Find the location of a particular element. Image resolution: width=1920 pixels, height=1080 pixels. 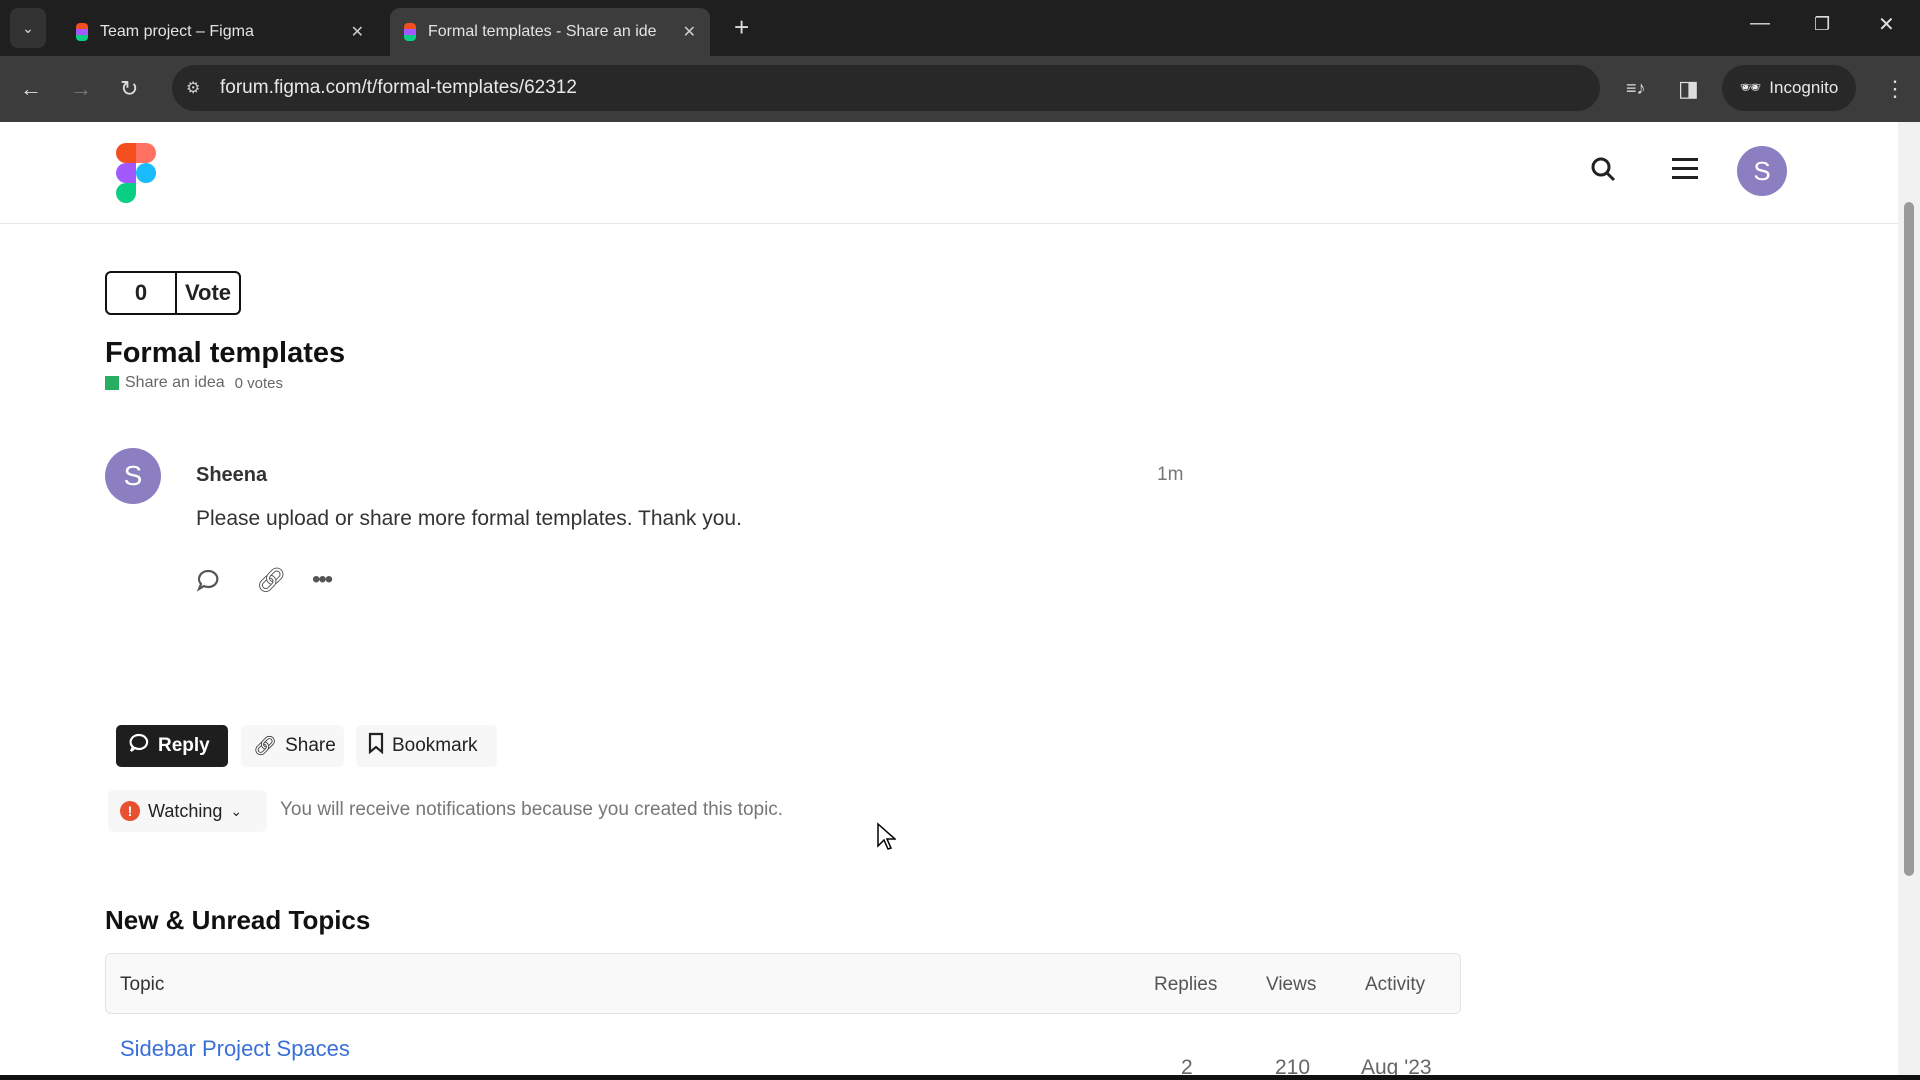

column-activity: Activity is located at coordinates (1395, 985).